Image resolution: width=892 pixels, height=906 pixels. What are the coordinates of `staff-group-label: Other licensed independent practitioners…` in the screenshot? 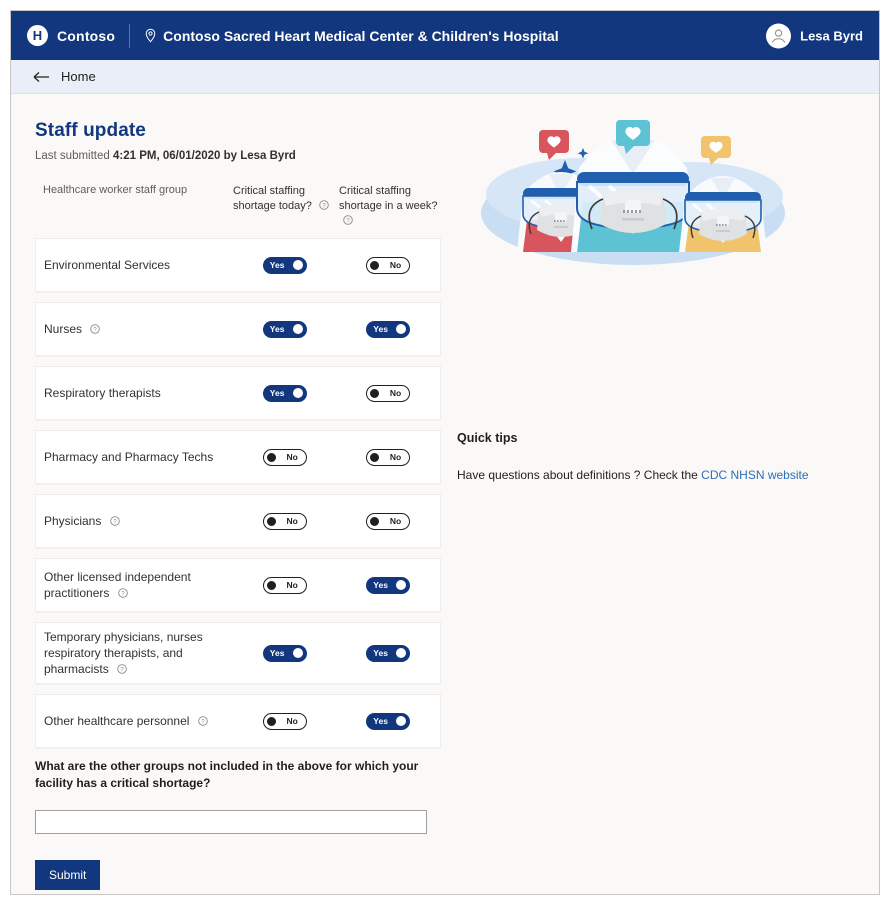 It's located at (117, 585).